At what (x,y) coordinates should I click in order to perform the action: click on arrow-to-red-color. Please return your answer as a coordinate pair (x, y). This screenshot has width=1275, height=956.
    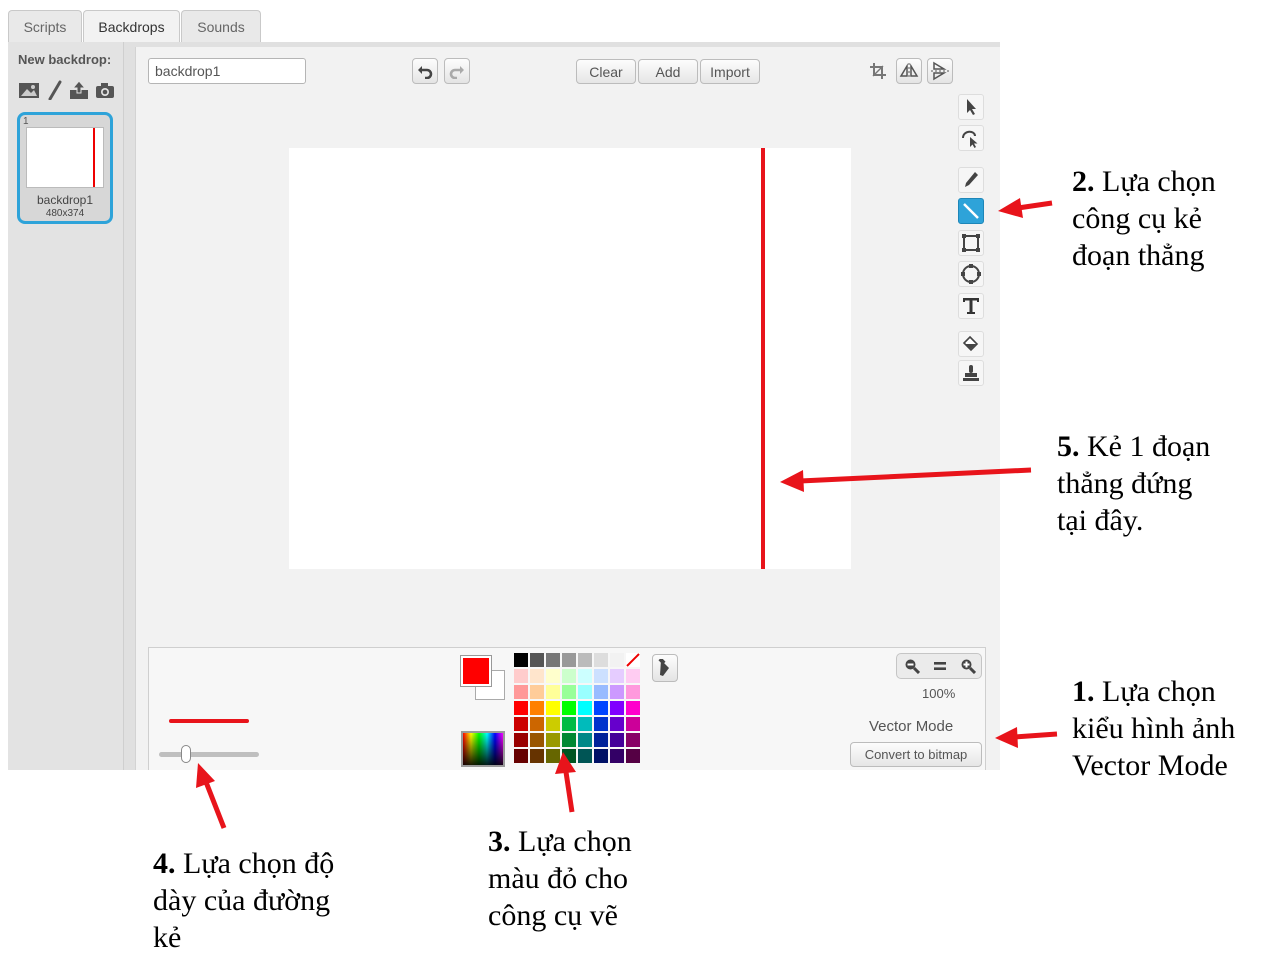
    Looking at the image, I should click on (565, 782).